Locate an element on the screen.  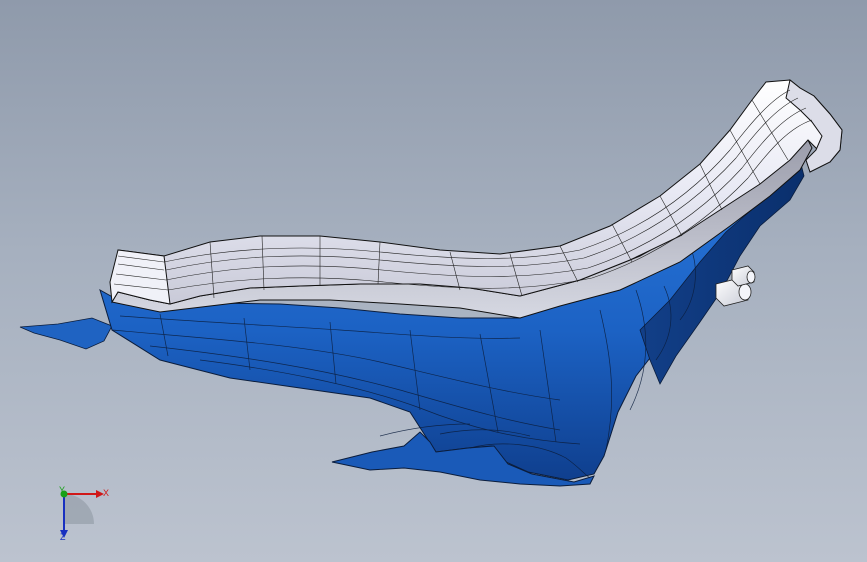
coordinate-triad: X Y Z is located at coordinates (84, 515).